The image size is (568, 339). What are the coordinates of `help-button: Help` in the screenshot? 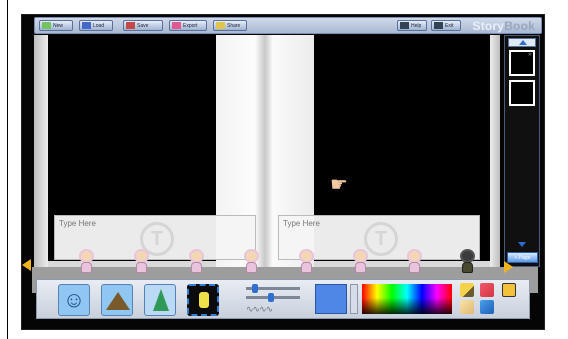 It's located at (412, 25).